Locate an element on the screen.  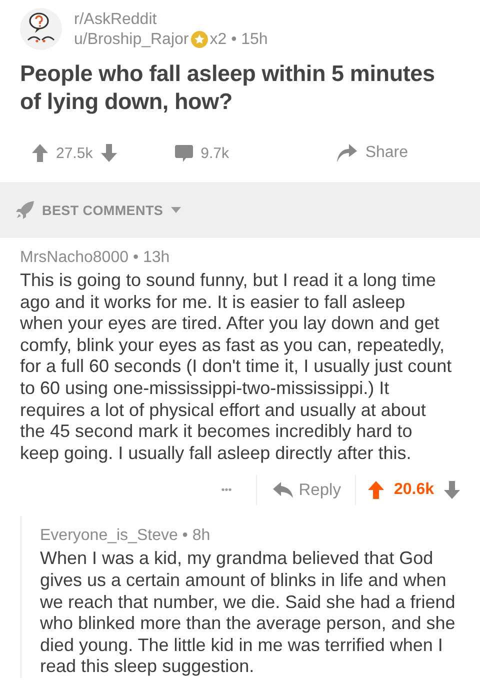
post-title: People who fall asleep within 5 minutes of lying down, how? is located at coordinates (228, 88).